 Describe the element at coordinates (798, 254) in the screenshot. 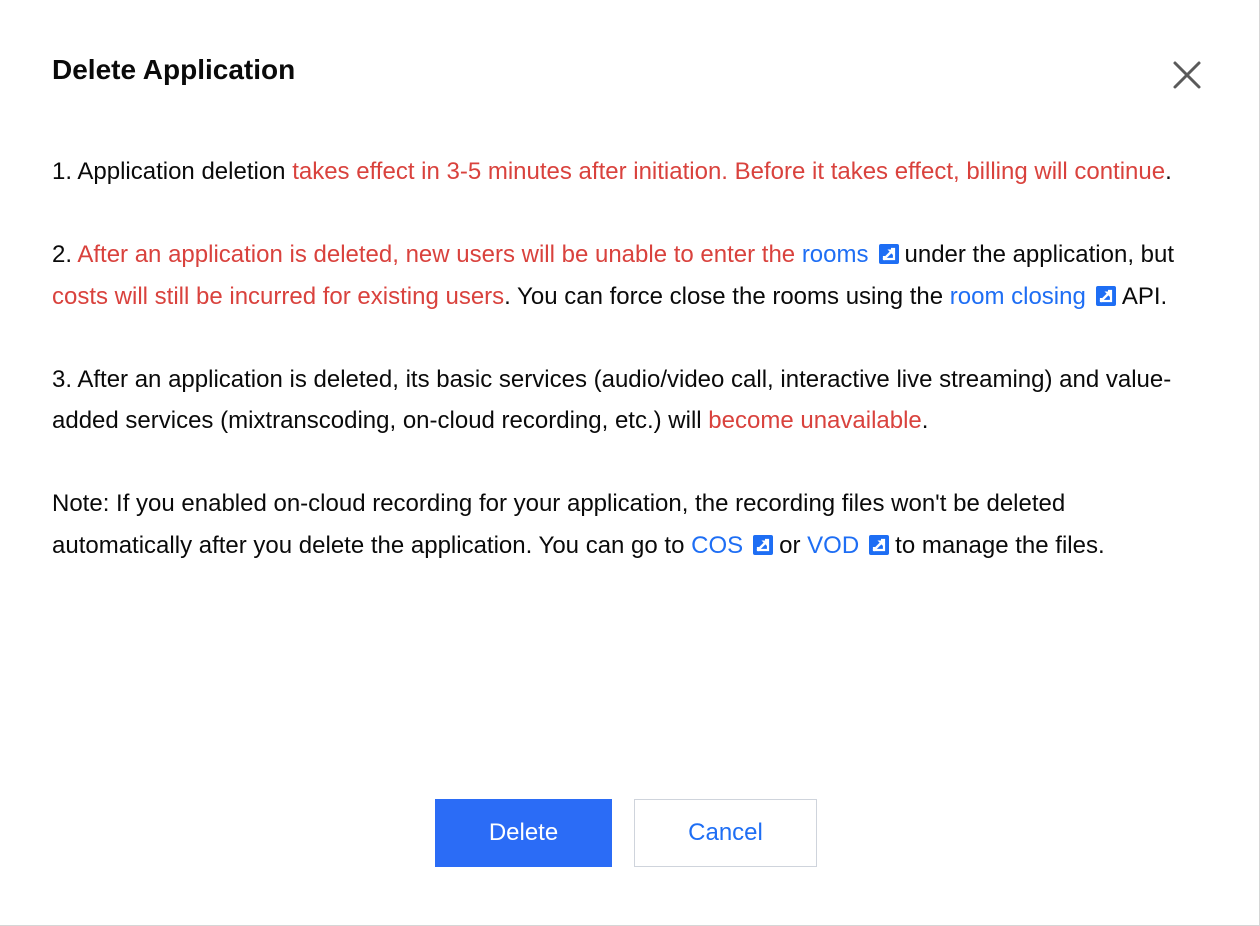

I see `paragraph-2-space` at that location.